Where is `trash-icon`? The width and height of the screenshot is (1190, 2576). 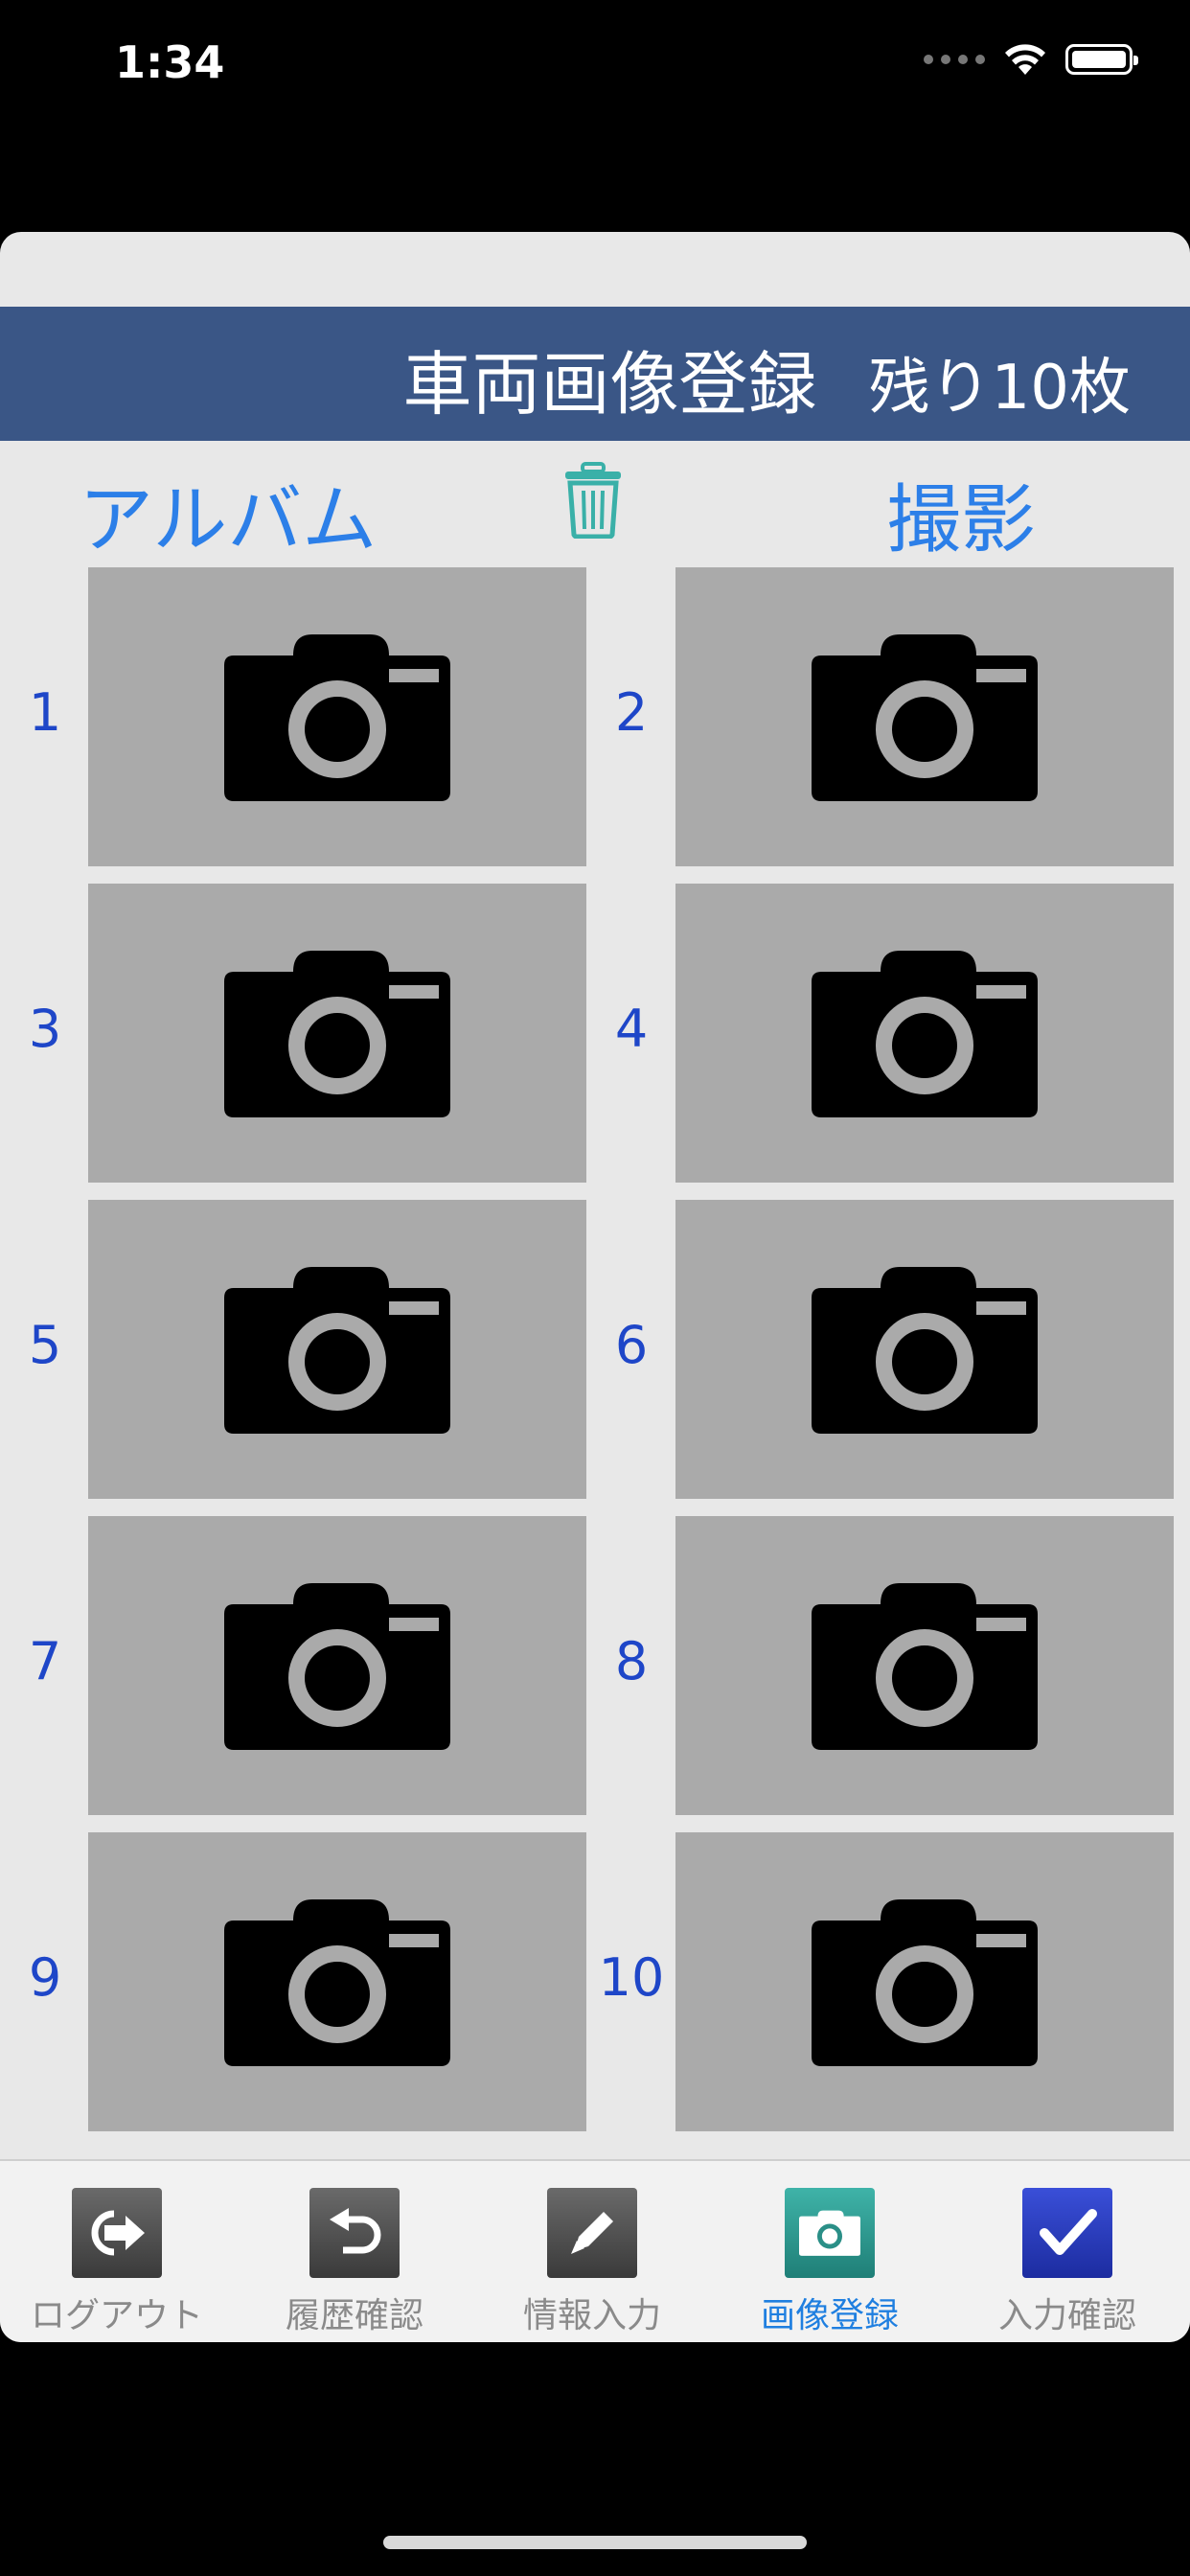 trash-icon is located at coordinates (593, 501).